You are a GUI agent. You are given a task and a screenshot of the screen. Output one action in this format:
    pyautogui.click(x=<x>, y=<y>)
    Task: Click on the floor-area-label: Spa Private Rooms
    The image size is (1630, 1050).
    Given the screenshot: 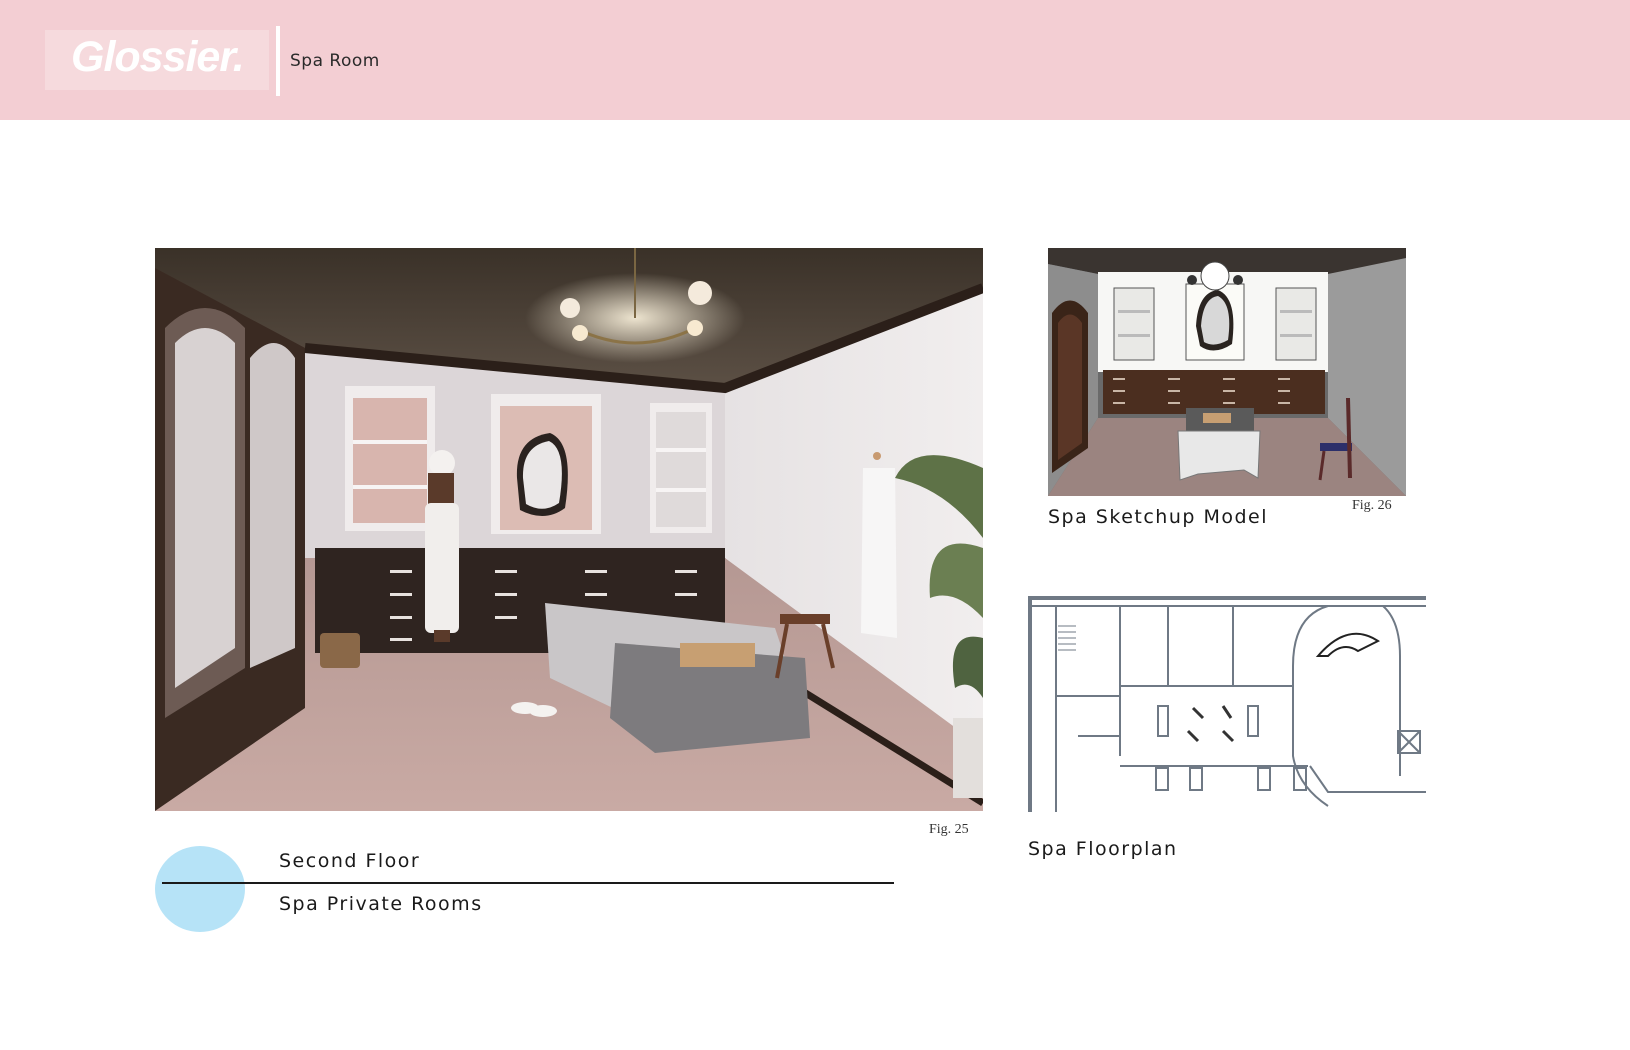 What is the action you would take?
    pyautogui.click(x=381, y=904)
    